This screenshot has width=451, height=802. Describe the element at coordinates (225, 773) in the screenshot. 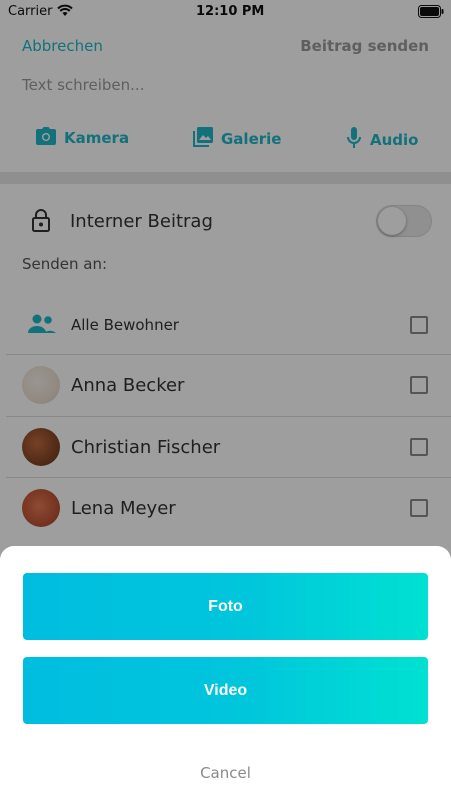

I see `sheet-cancel-button: Cancel` at that location.